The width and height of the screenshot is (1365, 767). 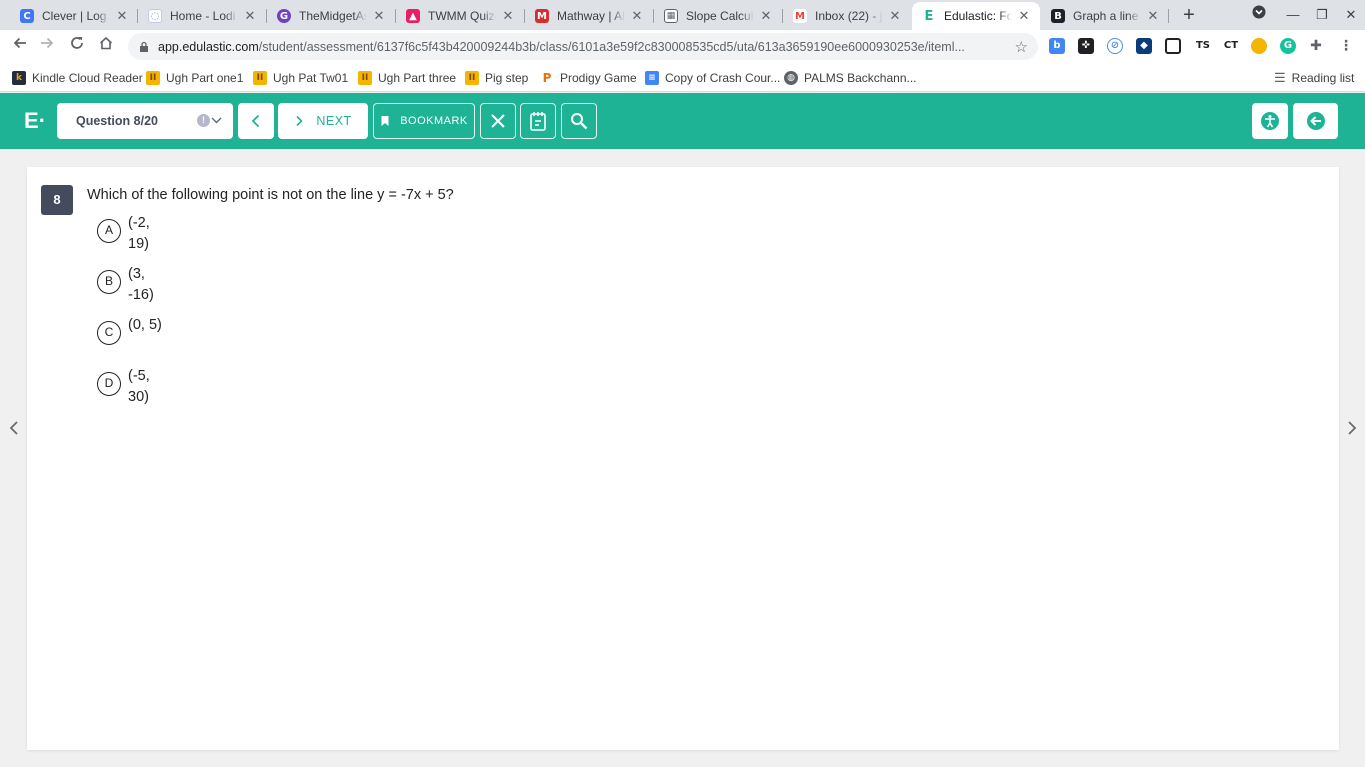 I want to click on menu-kebab-icon: ⋮, so click(x=1346, y=46).